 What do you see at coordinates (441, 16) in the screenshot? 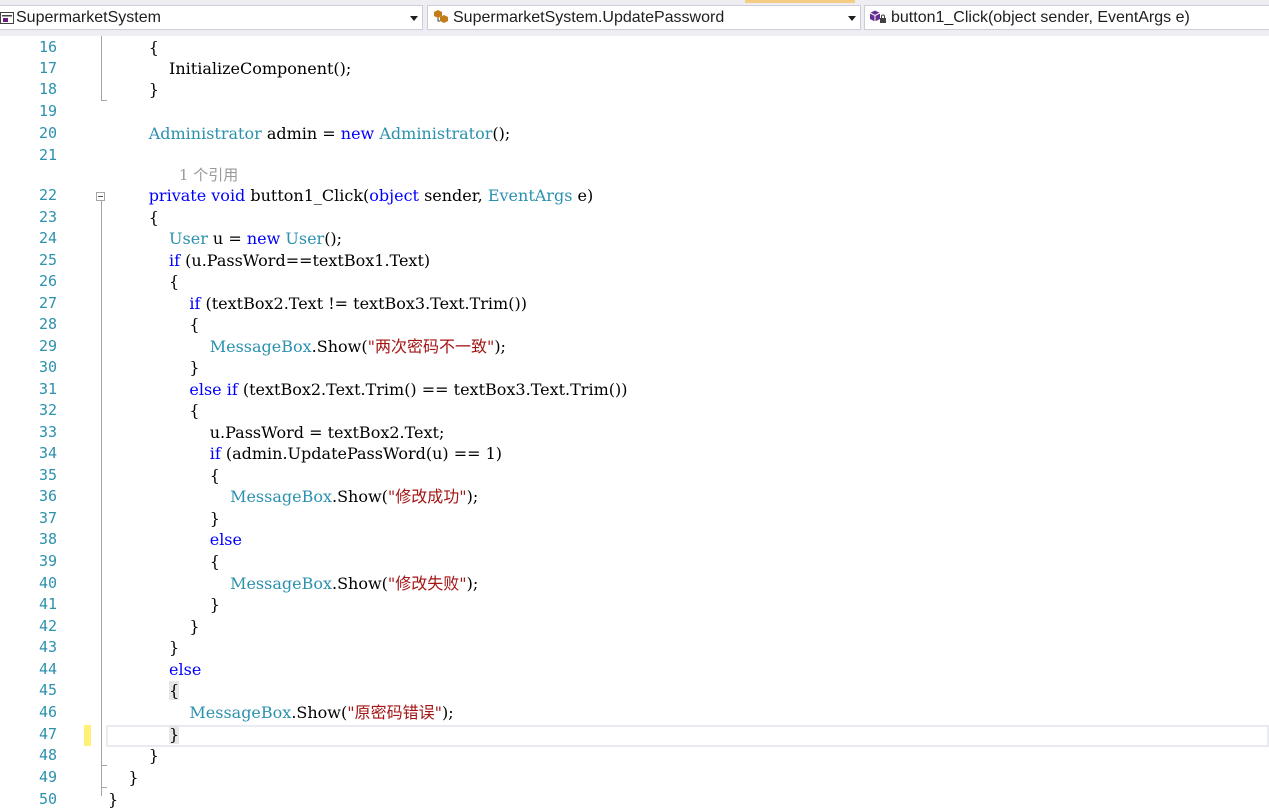
I see `class-icon` at bounding box center [441, 16].